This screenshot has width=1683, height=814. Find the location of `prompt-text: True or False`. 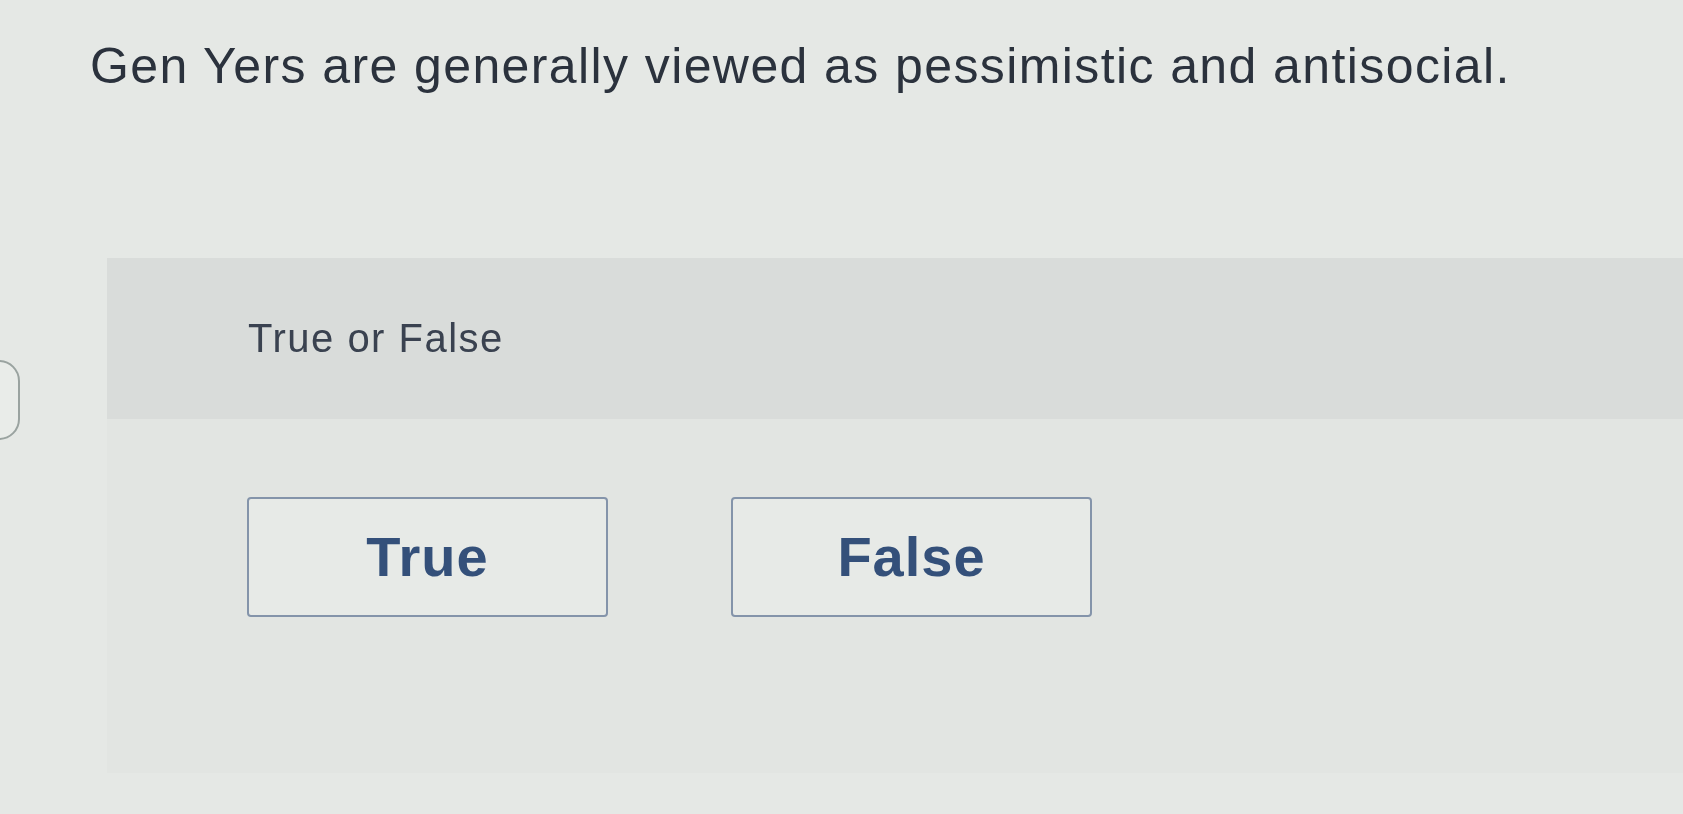

prompt-text: True or False is located at coordinates (376, 338).